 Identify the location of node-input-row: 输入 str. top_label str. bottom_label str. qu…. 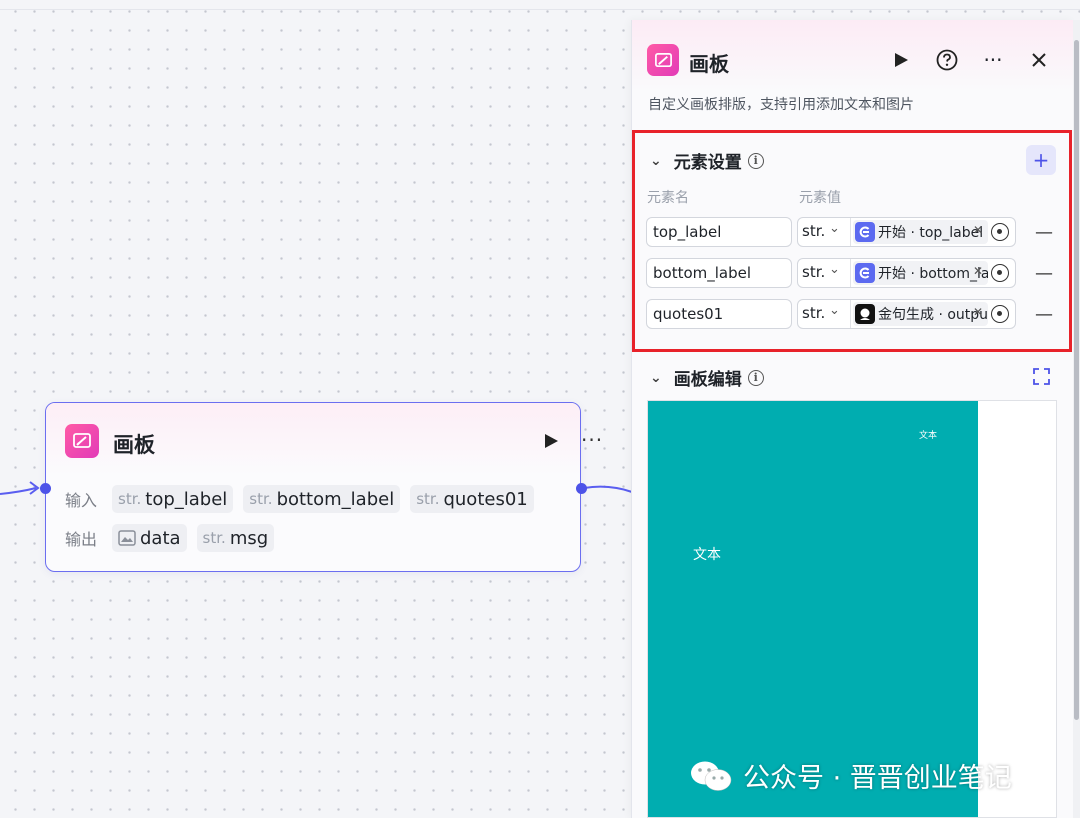
(299, 499).